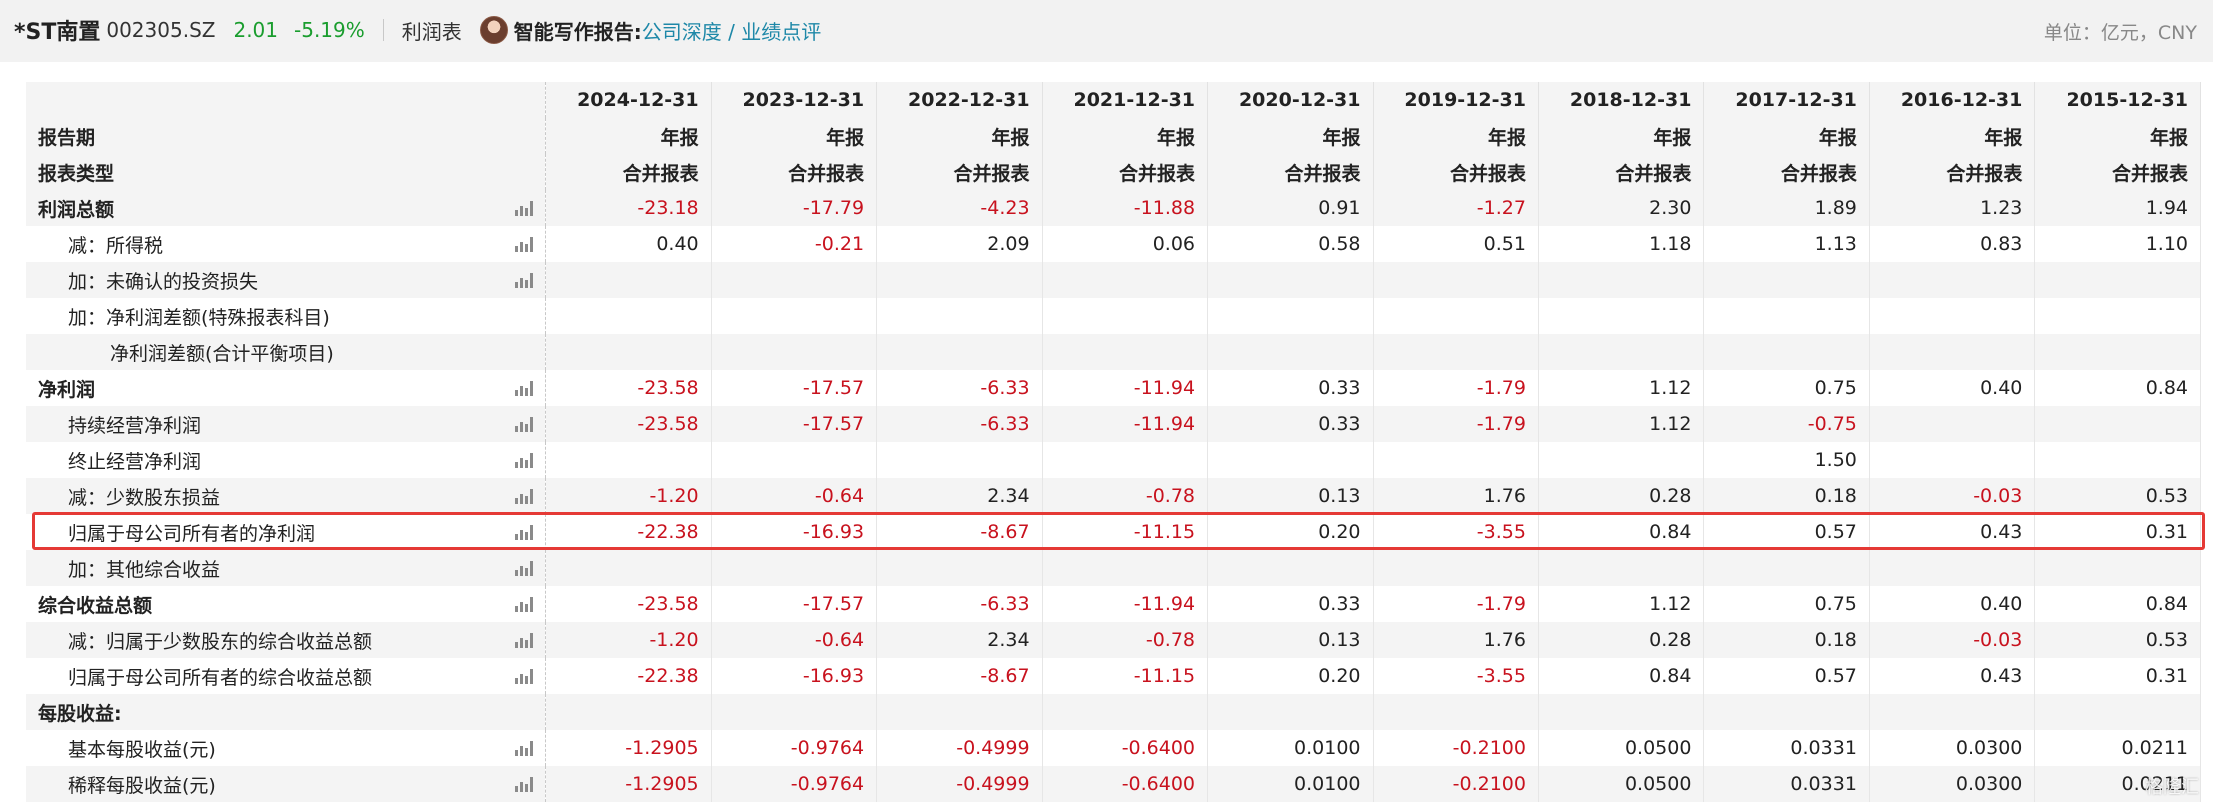 This screenshot has height=803, width=2213. What do you see at coordinates (286, 172) in the screenshot?
I see `header-label-type: 报表类型` at bounding box center [286, 172].